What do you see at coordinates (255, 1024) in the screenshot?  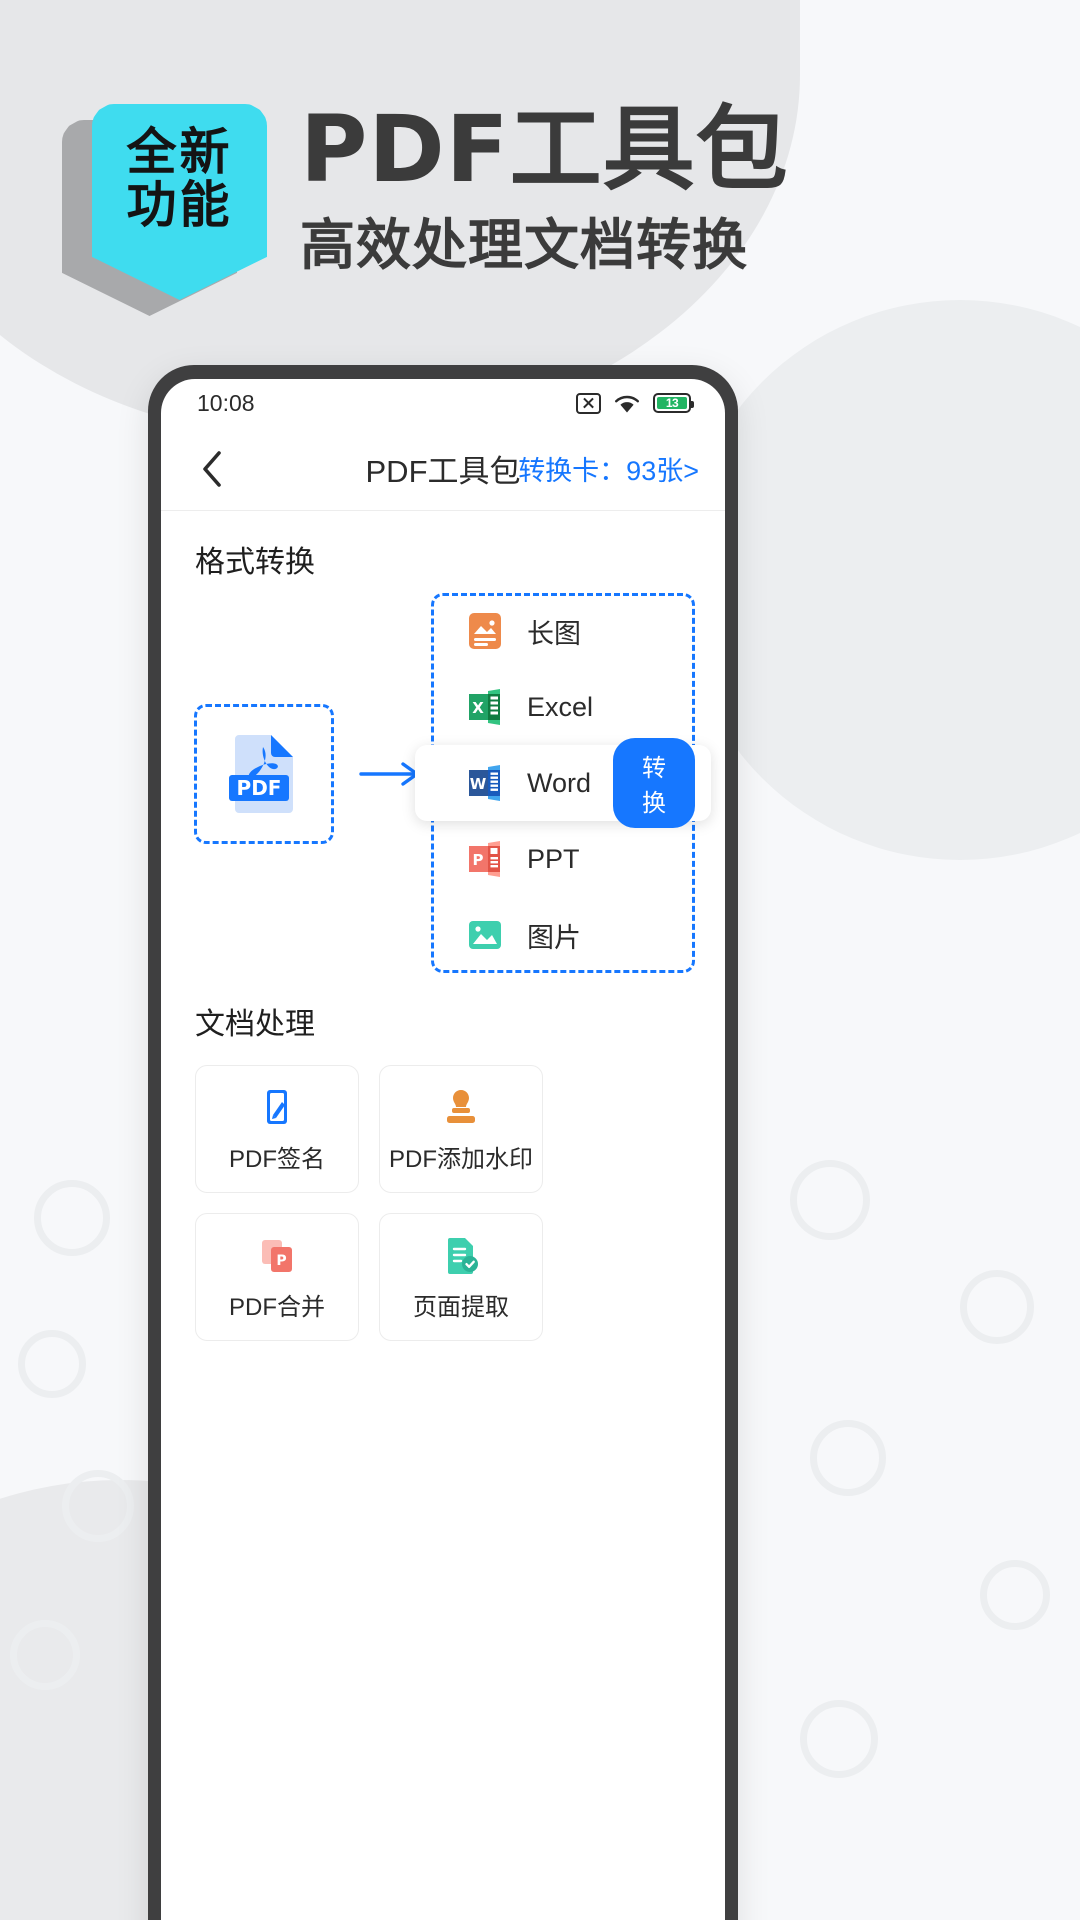 I see `doc-processing-title: 文档处理` at bounding box center [255, 1024].